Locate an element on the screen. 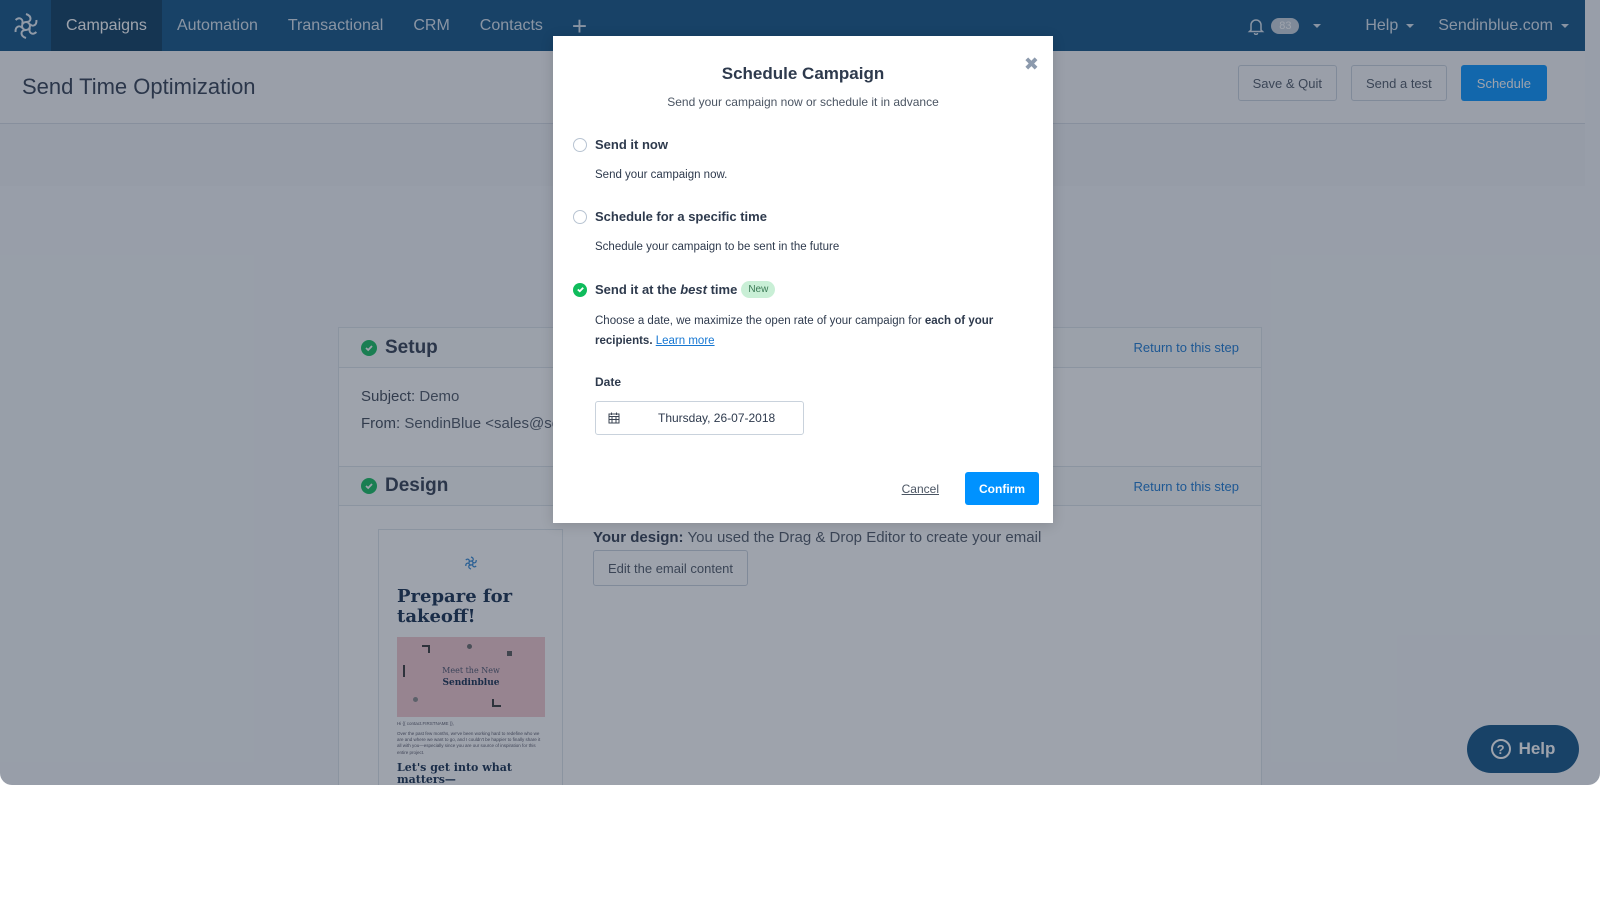  schedule-specific-label: Schedule for a specific time is located at coordinates (681, 216).